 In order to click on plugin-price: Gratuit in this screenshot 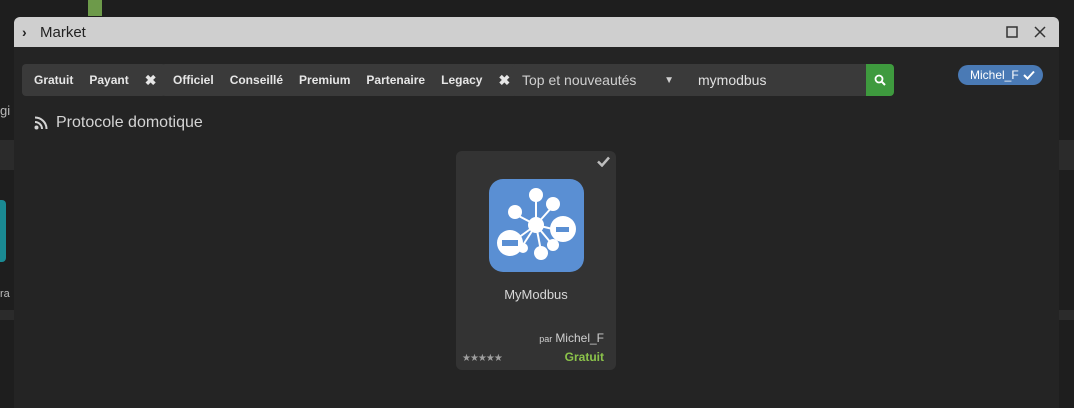, I will do `click(584, 357)`.